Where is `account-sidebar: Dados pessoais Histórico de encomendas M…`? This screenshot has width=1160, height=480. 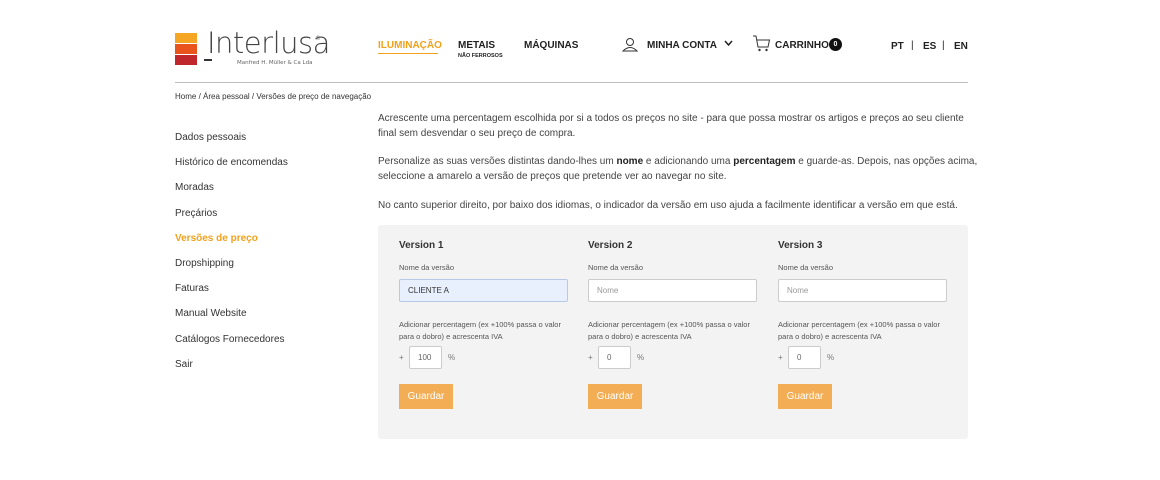 account-sidebar: Dados pessoais Histórico de encomendas M… is located at coordinates (270, 258).